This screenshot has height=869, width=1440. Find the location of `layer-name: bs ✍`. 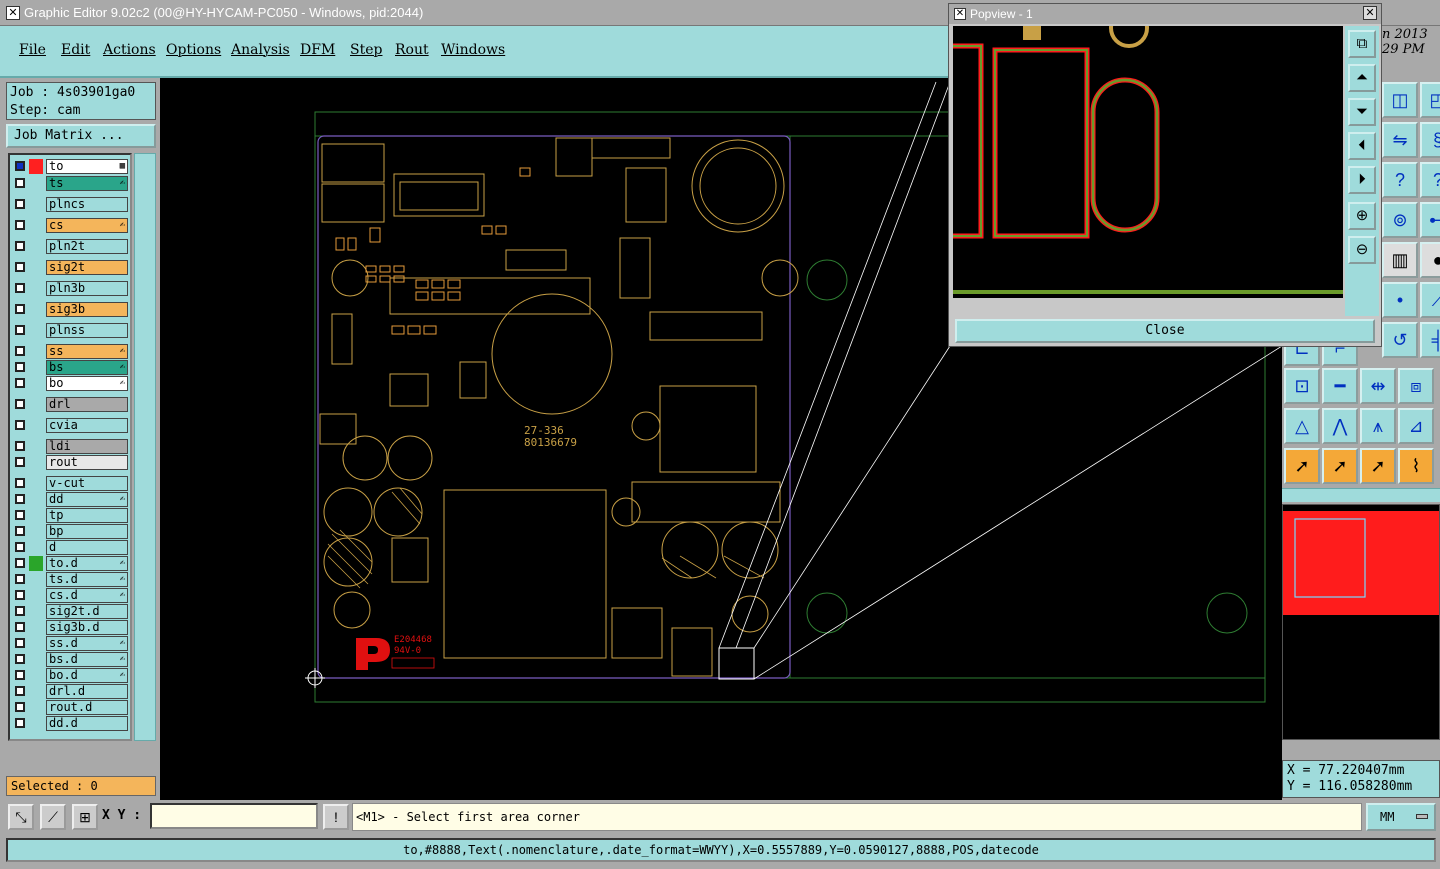

layer-name: bs ✍ is located at coordinates (87, 367).